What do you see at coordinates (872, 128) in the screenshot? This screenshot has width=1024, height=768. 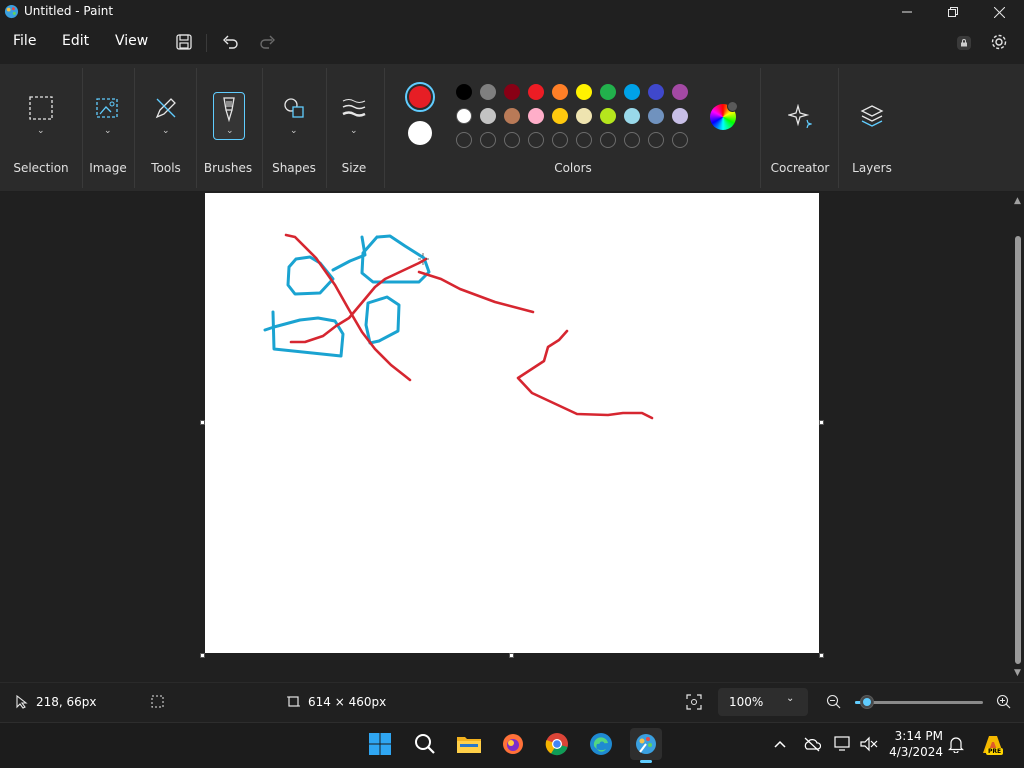 I see `layers-group: Layers` at bounding box center [872, 128].